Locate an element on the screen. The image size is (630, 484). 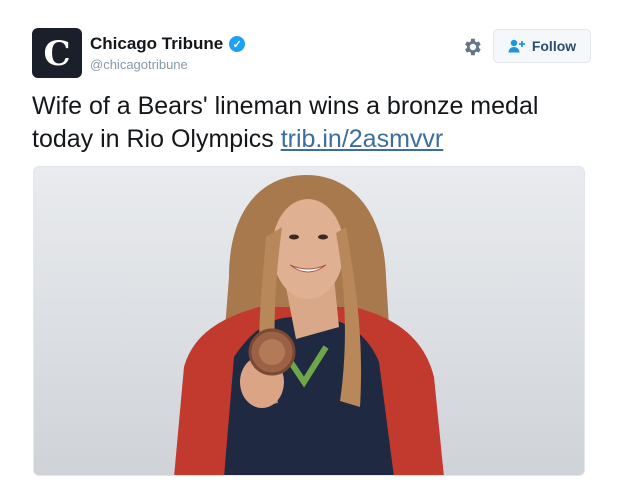
follow-label: Follow is located at coordinates (554, 46).